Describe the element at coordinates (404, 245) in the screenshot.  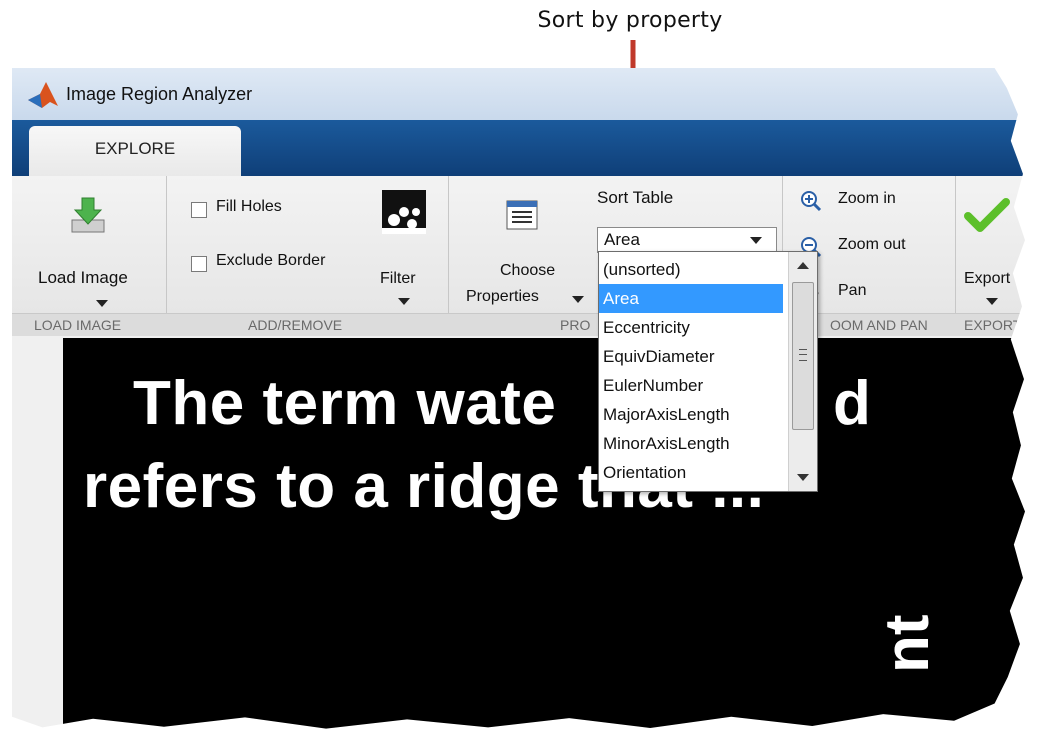
I see `filter-button: Filter` at that location.